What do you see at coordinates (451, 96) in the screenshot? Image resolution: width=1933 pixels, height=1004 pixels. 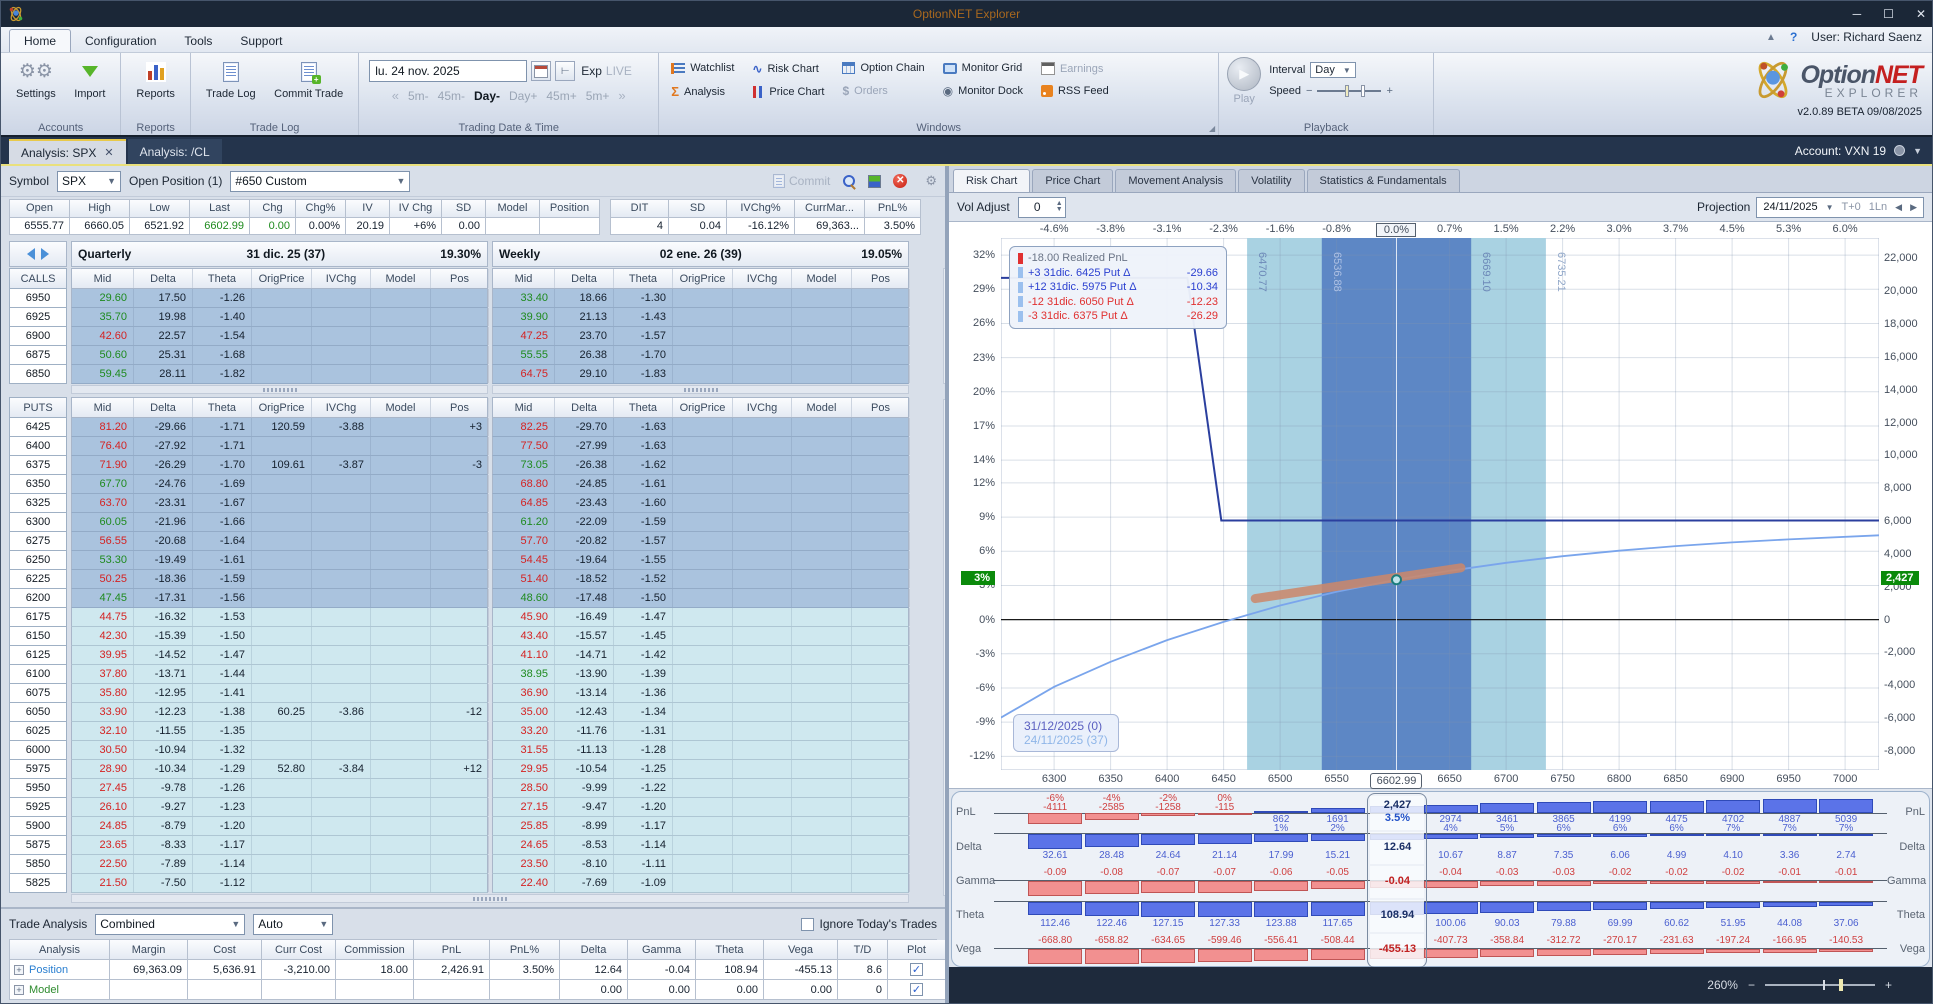 I see `step-45m-minus: 45m-` at bounding box center [451, 96].